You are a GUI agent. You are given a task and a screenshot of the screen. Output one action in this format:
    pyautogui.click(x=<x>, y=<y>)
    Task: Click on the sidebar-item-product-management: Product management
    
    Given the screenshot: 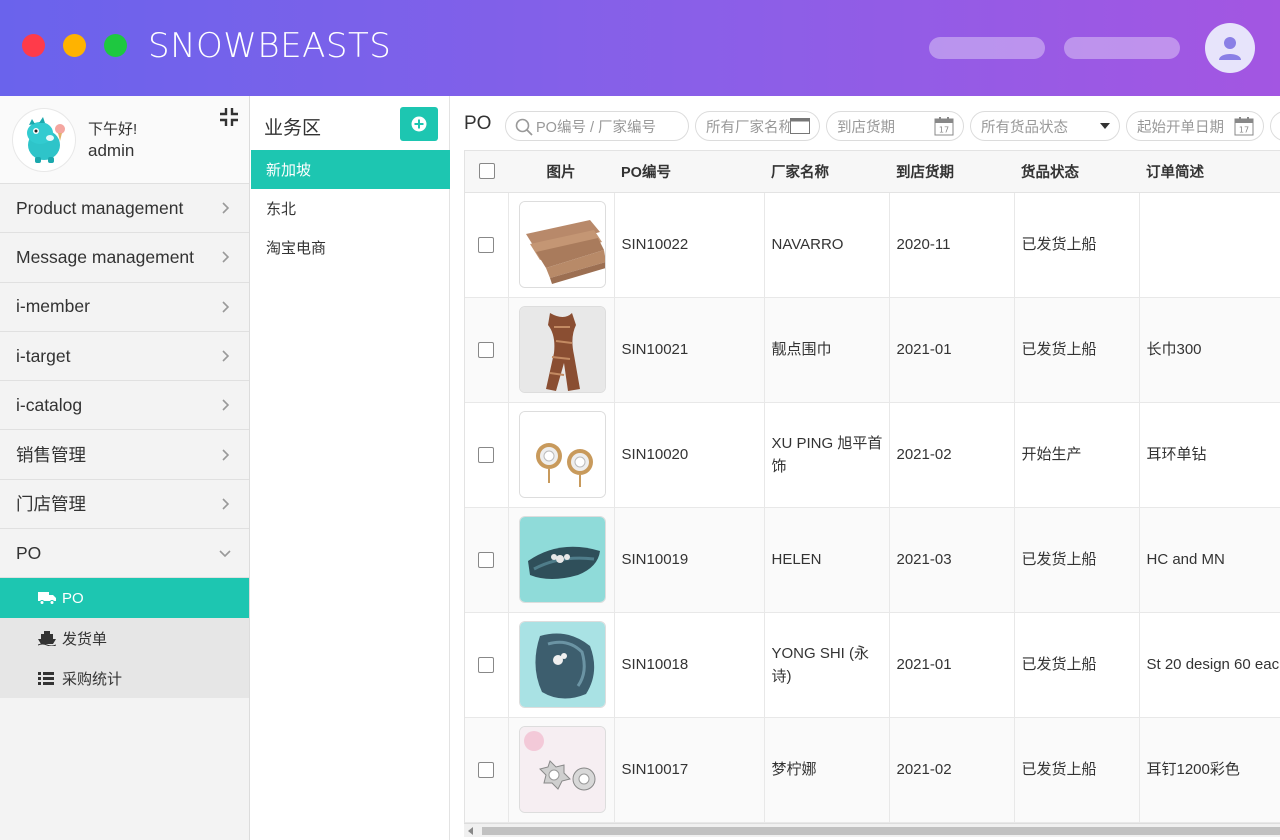 What is the action you would take?
    pyautogui.click(x=124, y=209)
    